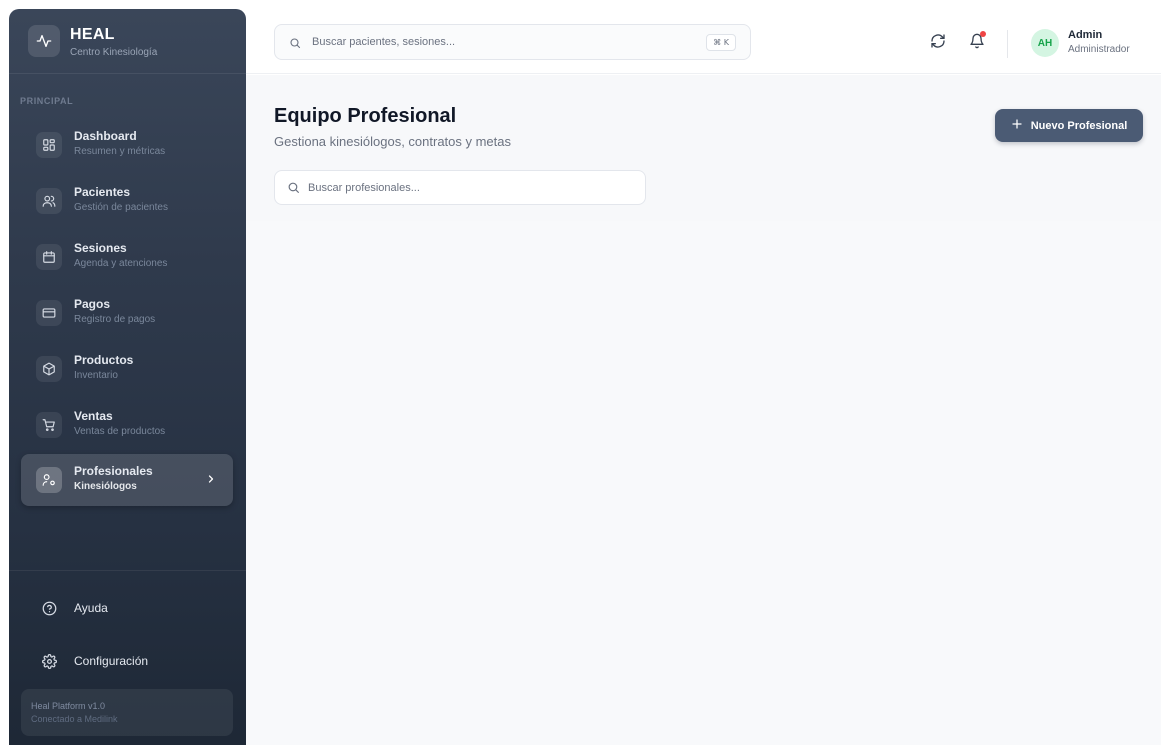 This screenshot has width=1161, height=745. Describe the element at coordinates (105, 136) in the screenshot. I see `sidebar-item-label: Dashboard` at that location.